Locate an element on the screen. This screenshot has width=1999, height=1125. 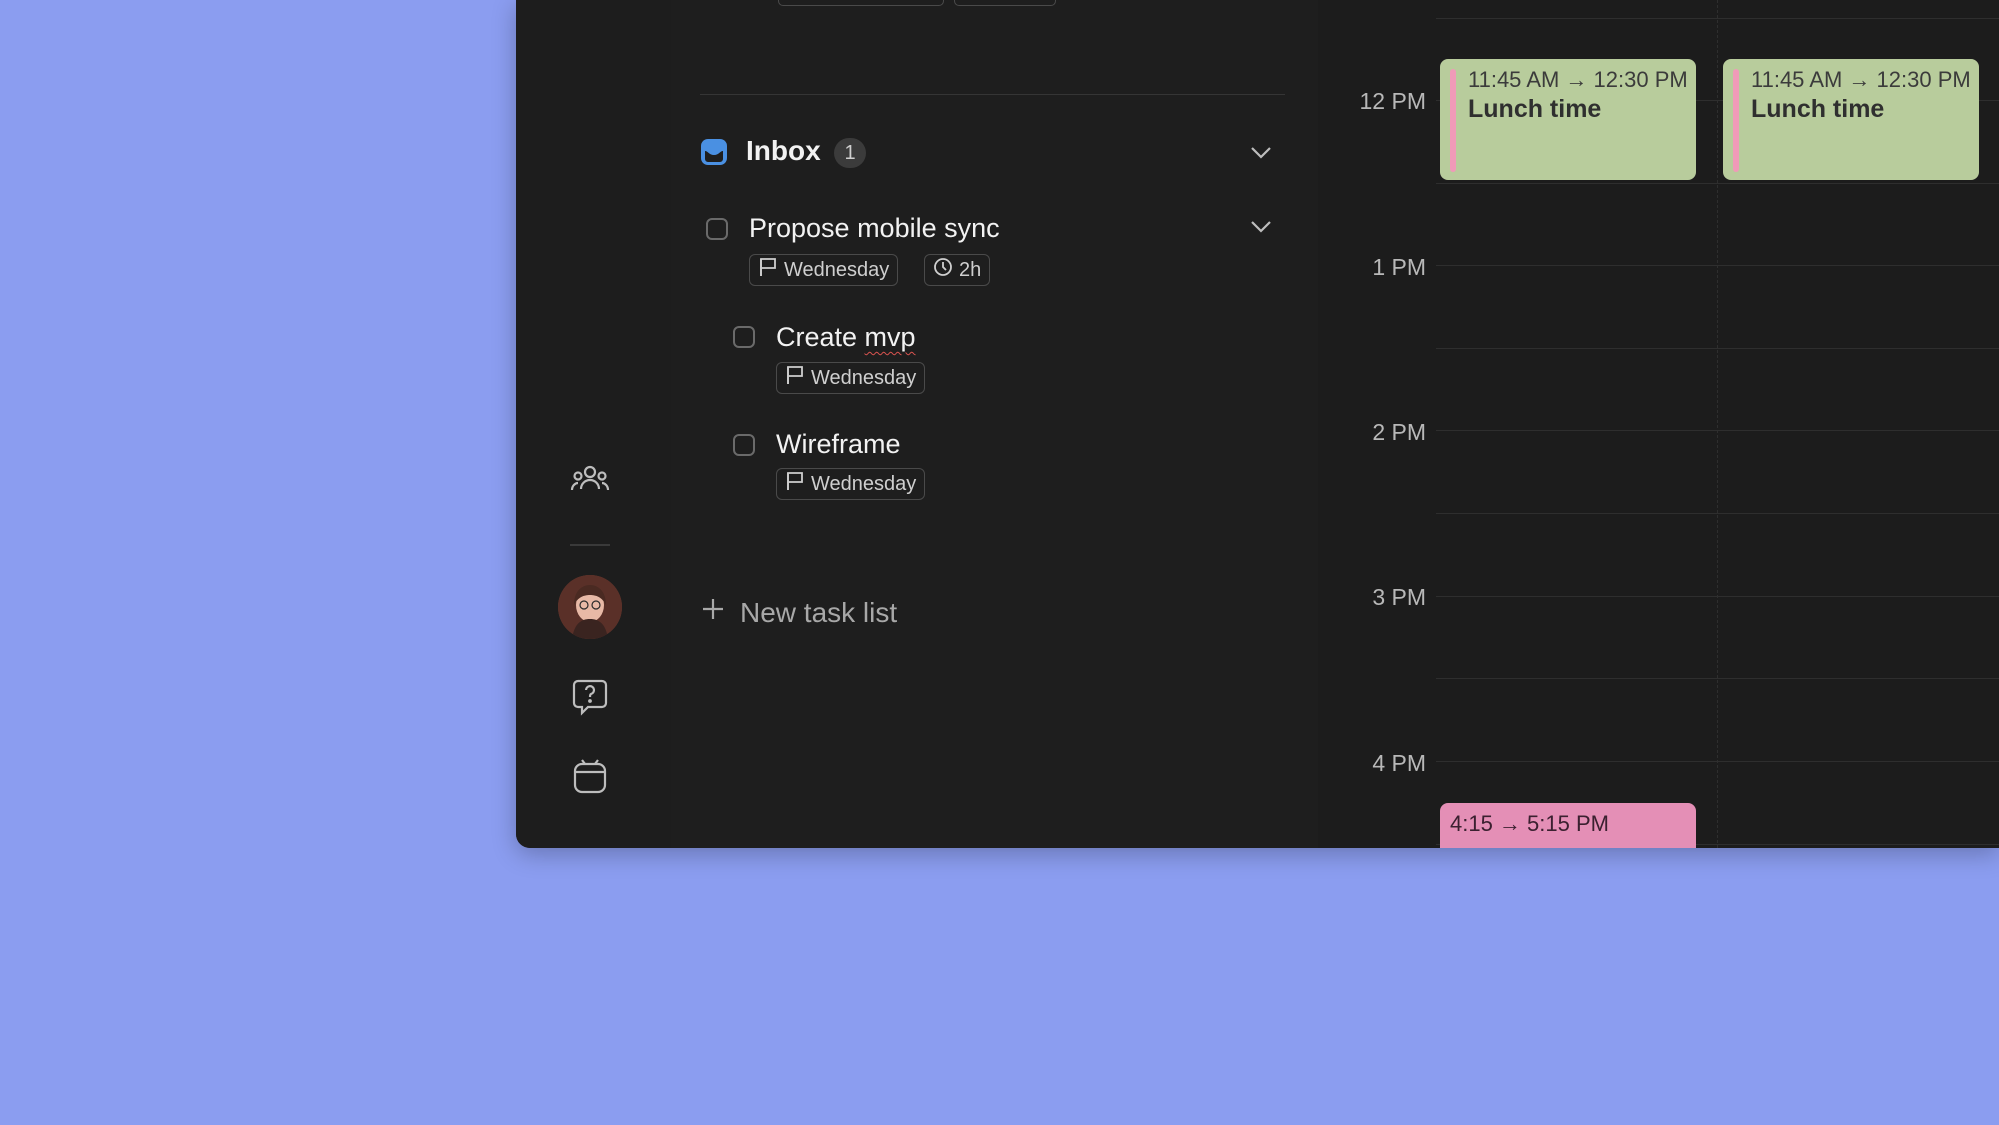
hour-label: 2 PM is located at coordinates (1399, 432).